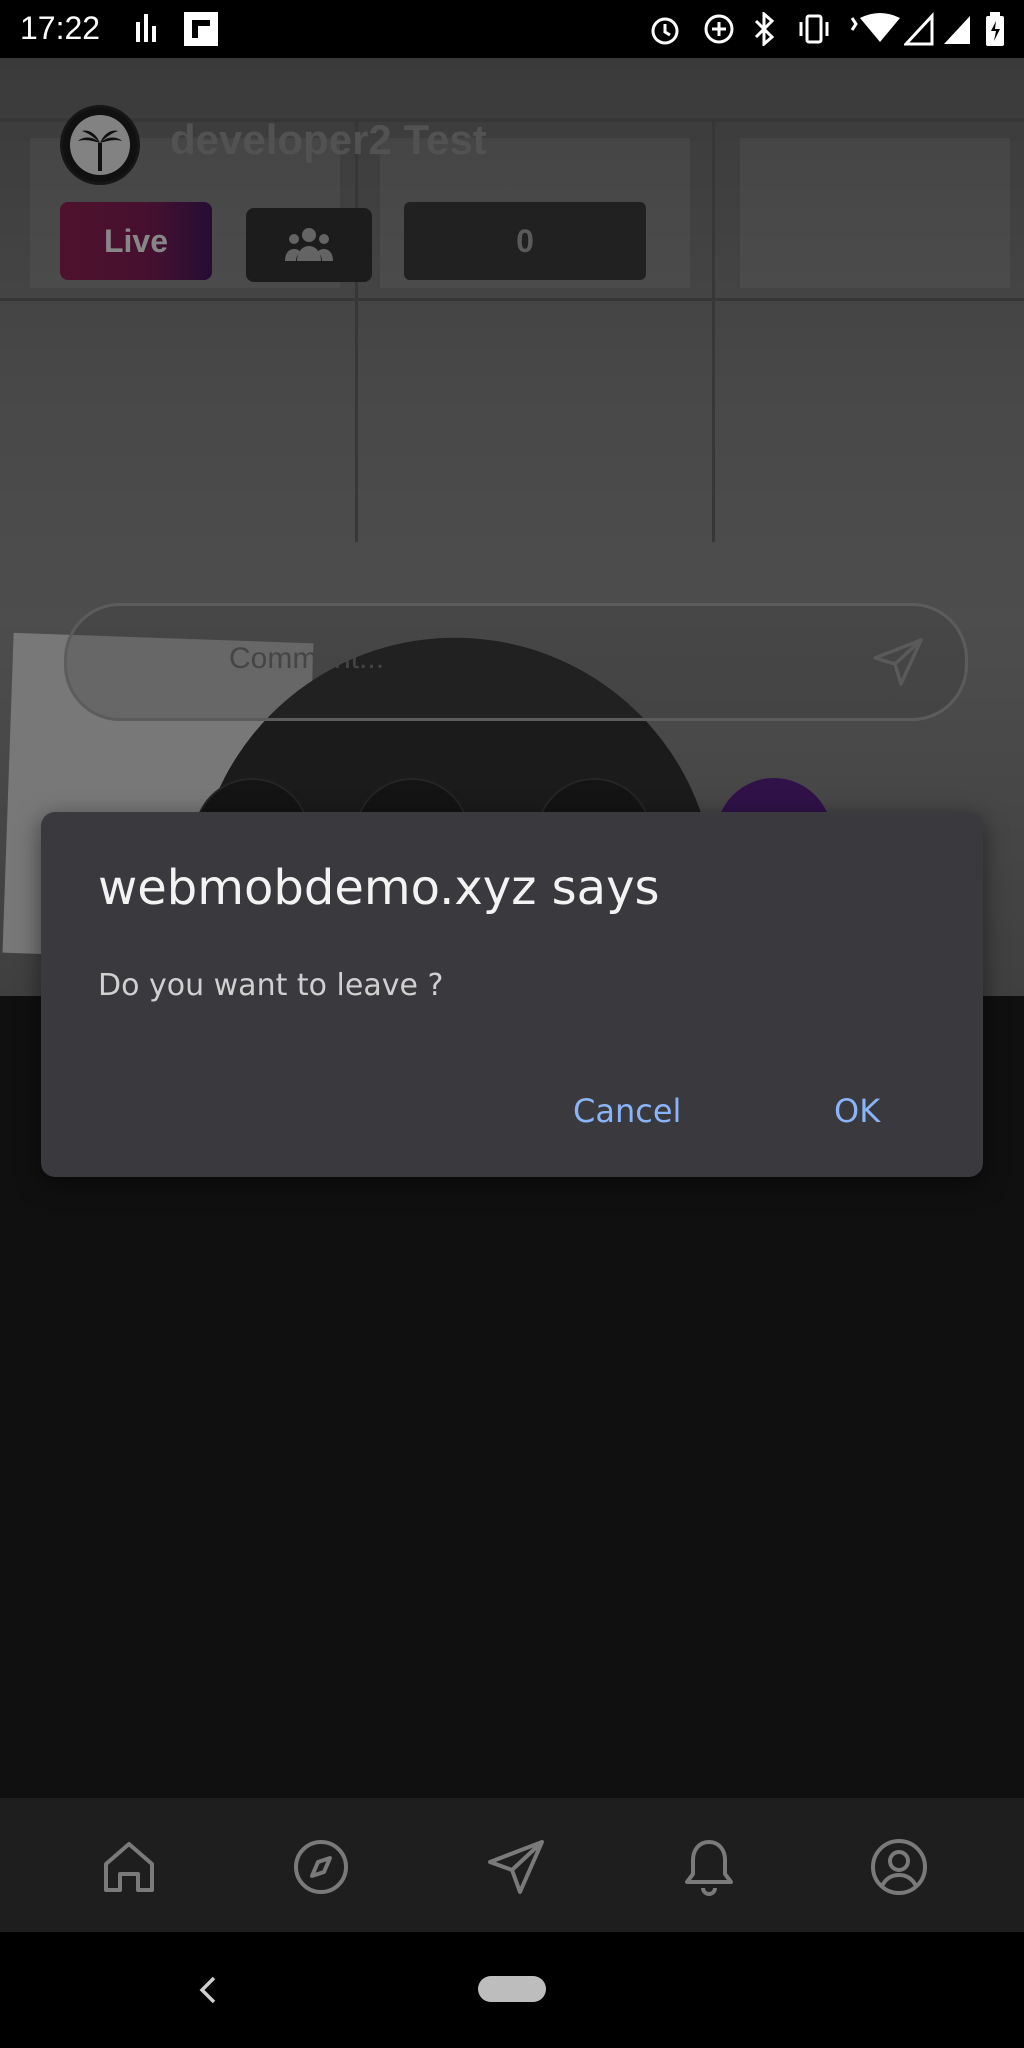 The width and height of the screenshot is (1024, 2048). What do you see at coordinates (379, 888) in the screenshot?
I see `dialog-title: webmobdemo.xyz says` at bounding box center [379, 888].